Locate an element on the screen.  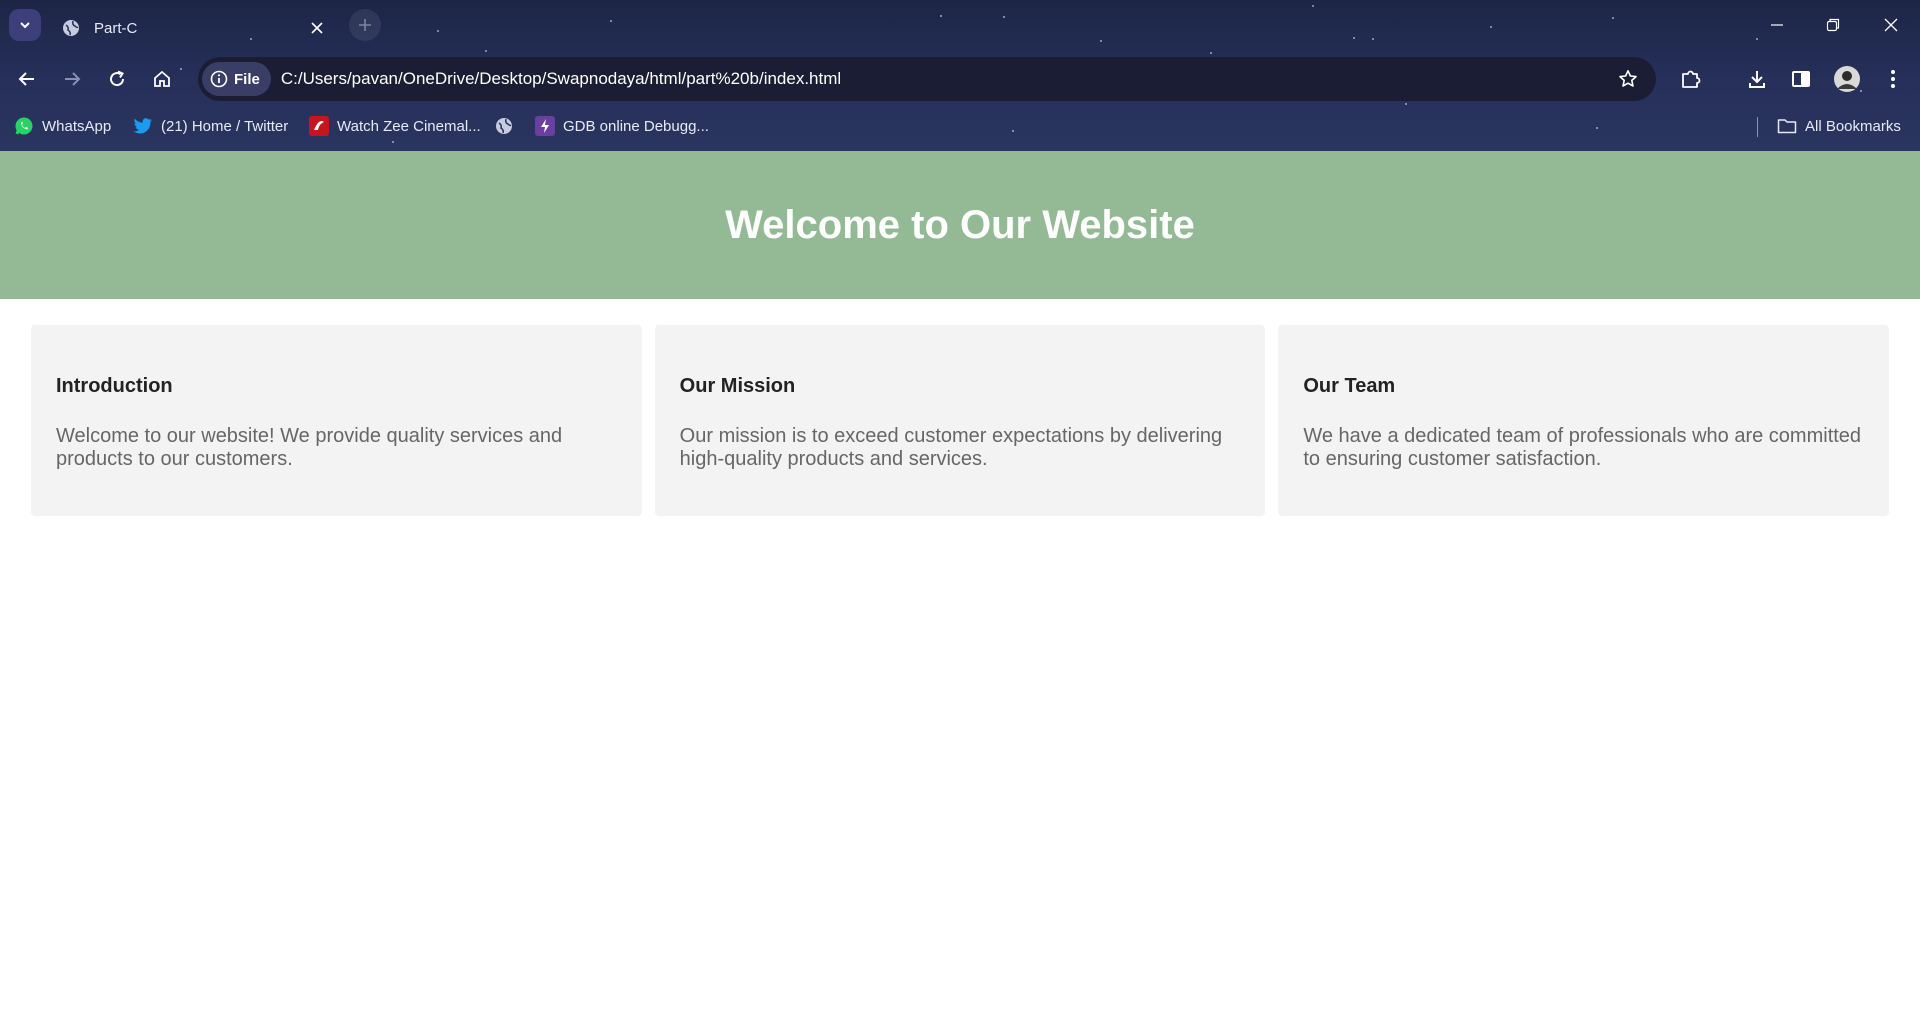
close-window-button is located at coordinates (1891, 25).